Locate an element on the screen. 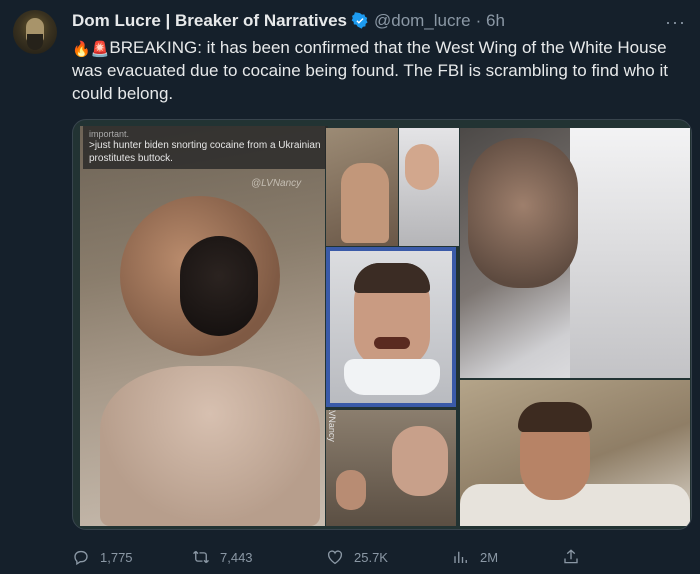 This screenshot has height=574, width=700. photo-hair is located at coordinates (555, 417).